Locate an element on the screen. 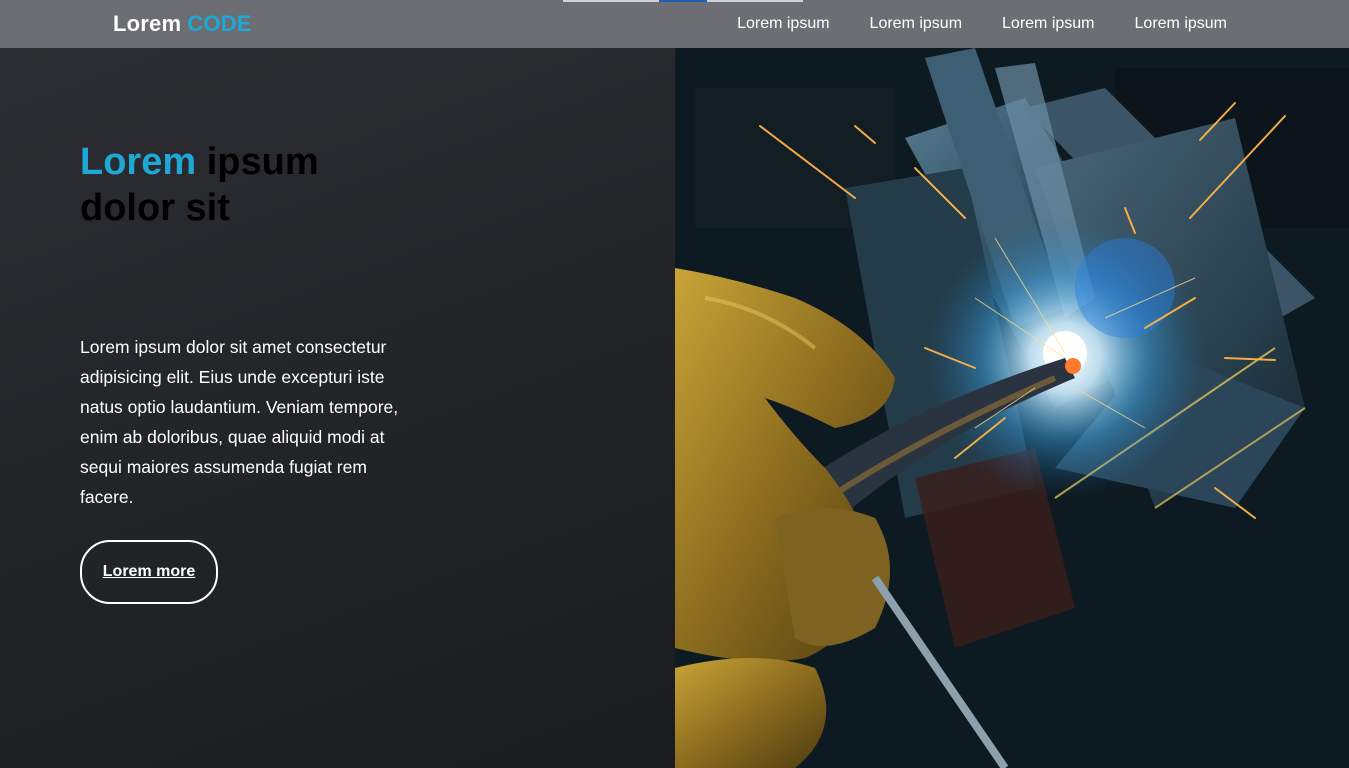 This screenshot has width=1349, height=768. nav-link-2: Lorem ipsum is located at coordinates (916, 24).